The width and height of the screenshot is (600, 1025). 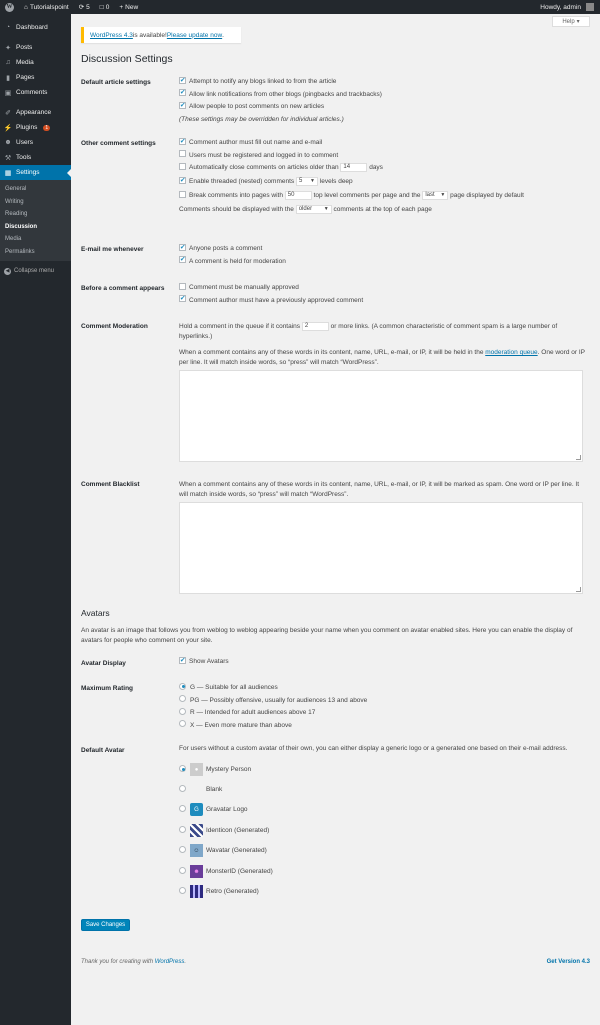 What do you see at coordinates (511, 352) in the screenshot?
I see `moderation-queue-link: moderation queue` at bounding box center [511, 352].